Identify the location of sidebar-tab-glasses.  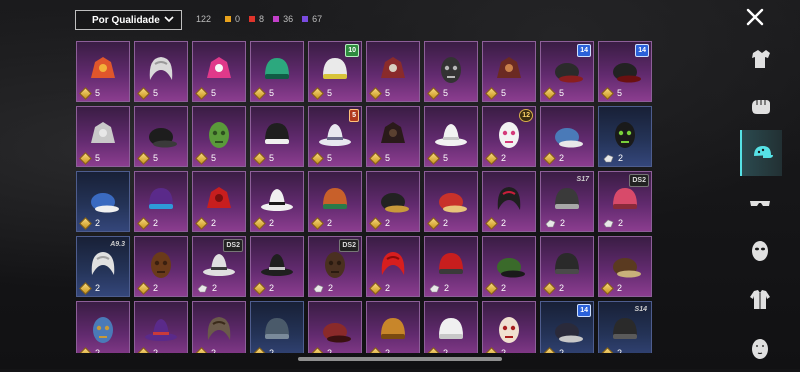
(760, 203).